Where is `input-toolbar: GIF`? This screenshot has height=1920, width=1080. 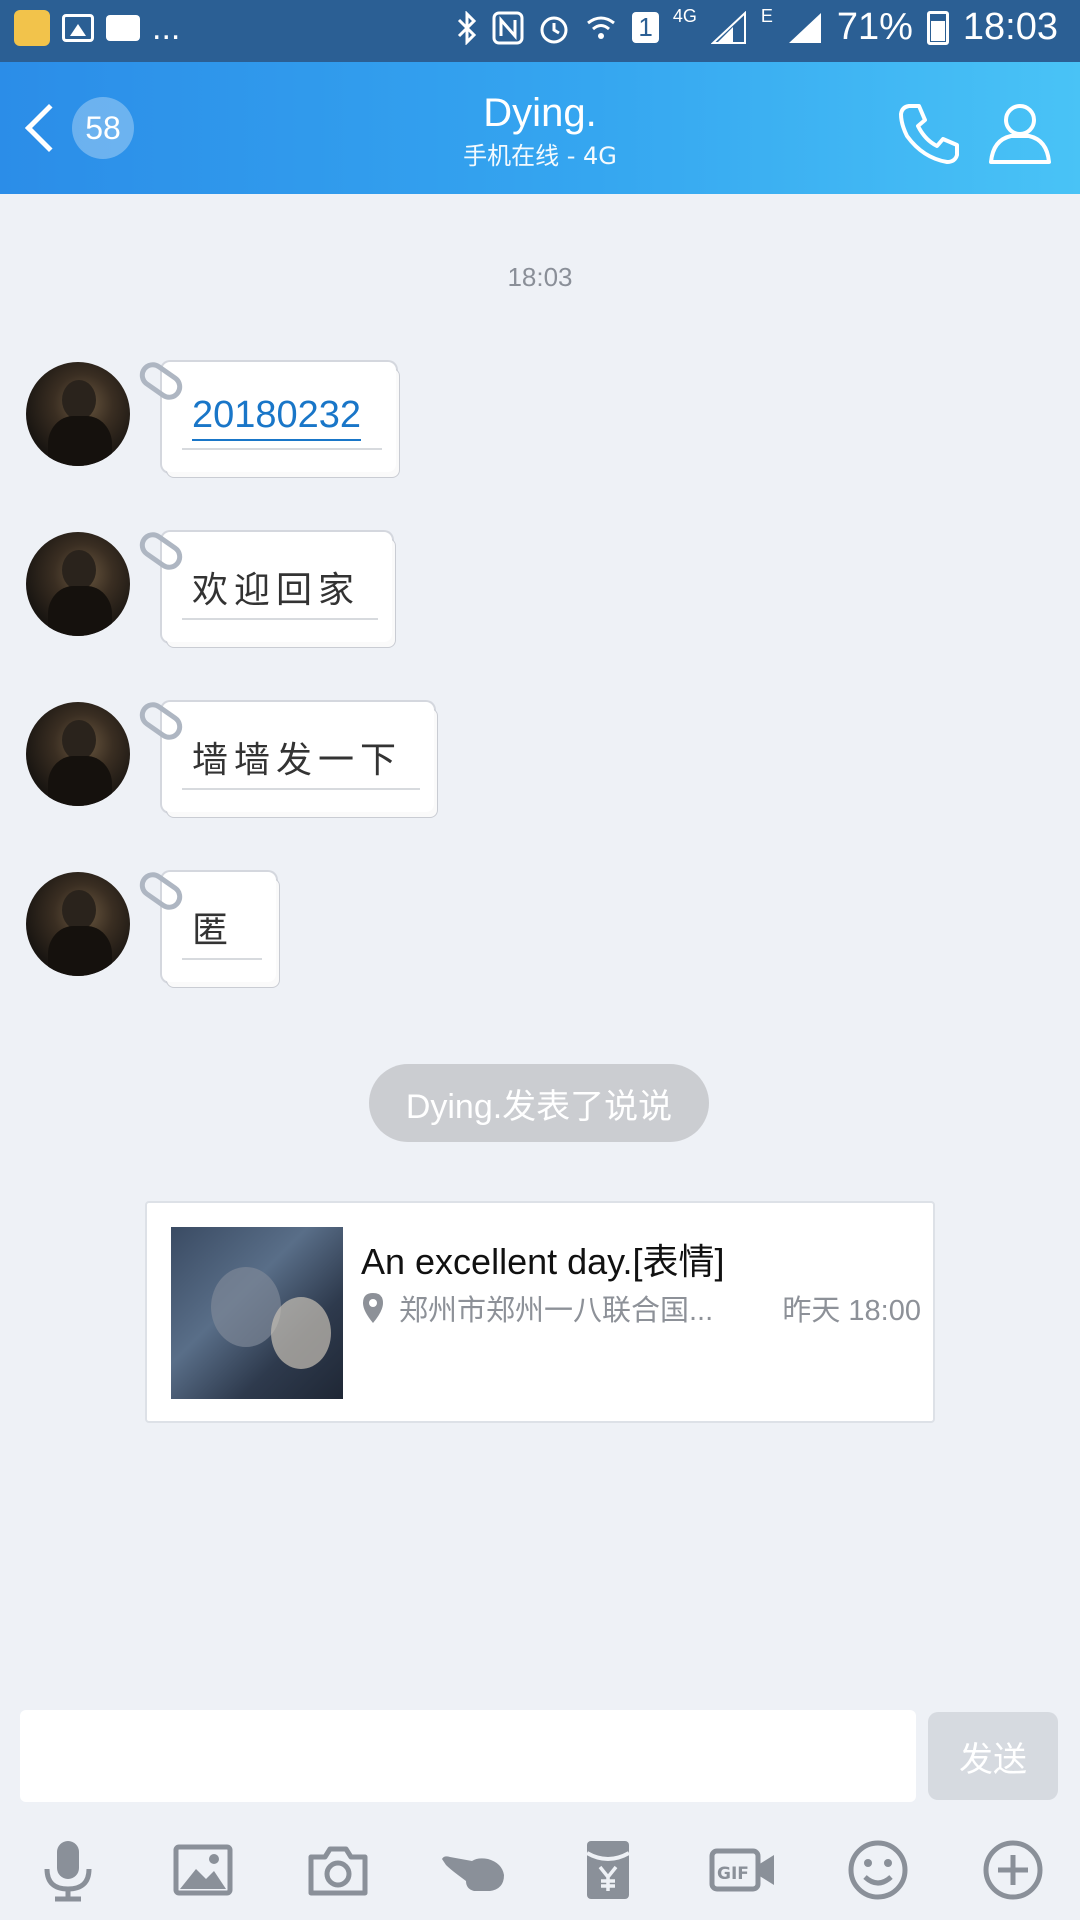
input-toolbar: GIF is located at coordinates (540, 1869).